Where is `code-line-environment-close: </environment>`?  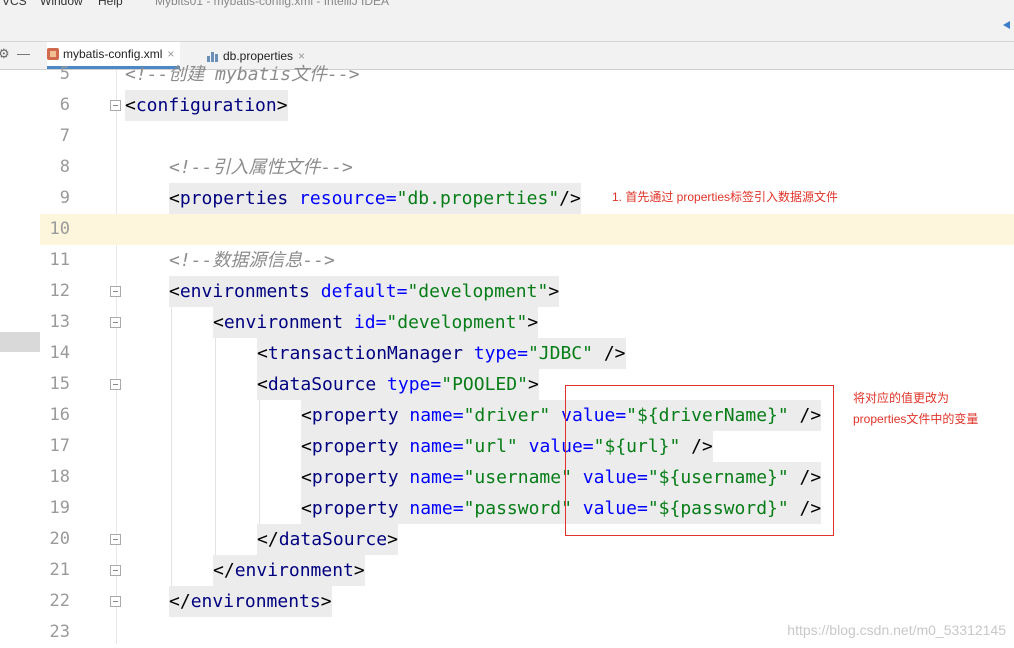
code-line-environment-close: </environment> is located at coordinates (289, 570).